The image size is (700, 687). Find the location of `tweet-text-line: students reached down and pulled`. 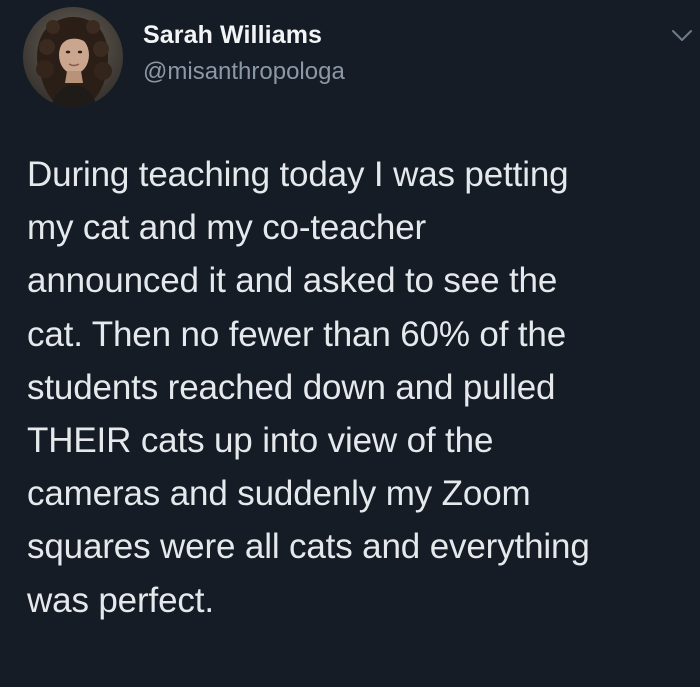

tweet-text-line: students reached down and pulled is located at coordinates (291, 387).